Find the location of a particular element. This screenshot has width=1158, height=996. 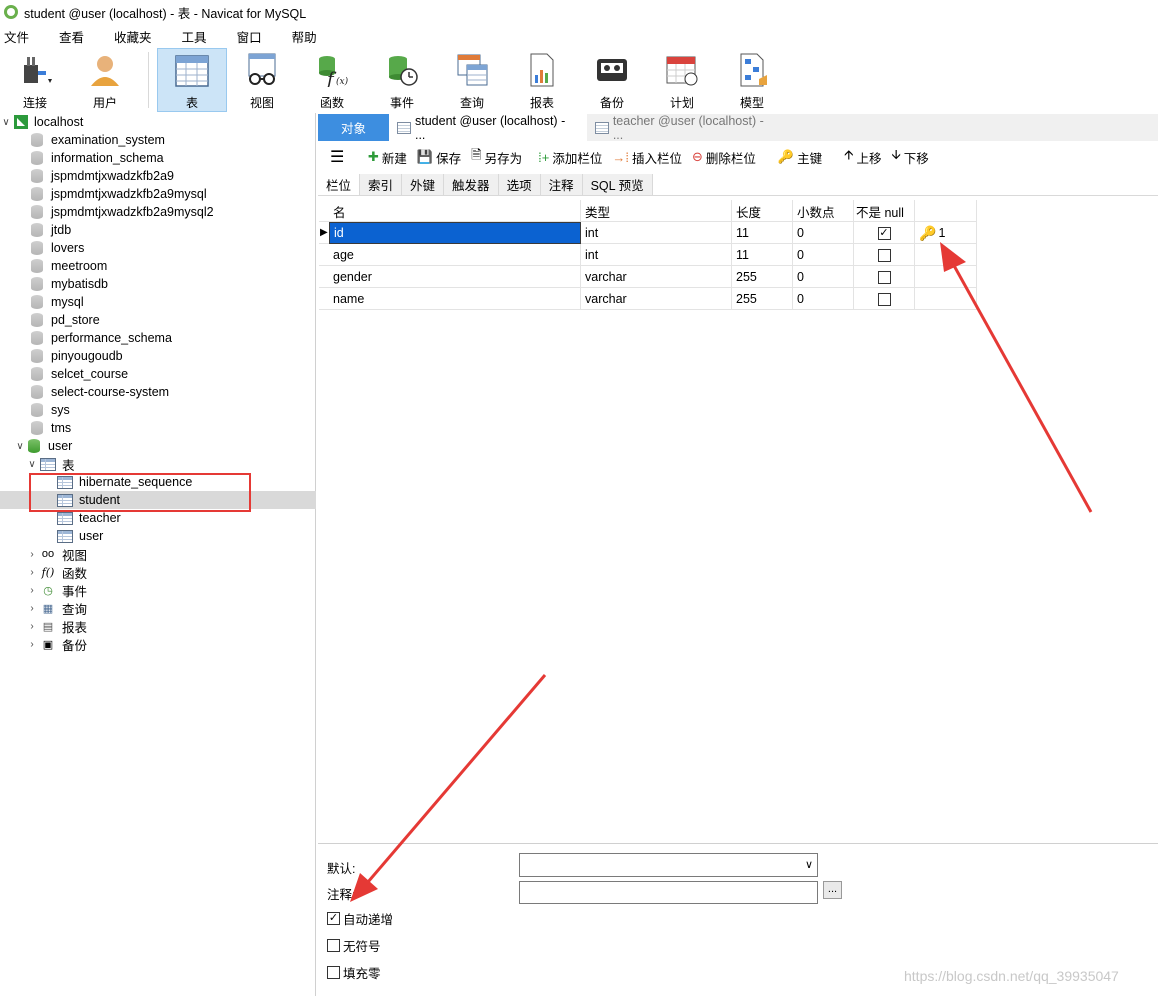

tree-folder-events: › ◷ 事件 is located at coordinates (56, 590).